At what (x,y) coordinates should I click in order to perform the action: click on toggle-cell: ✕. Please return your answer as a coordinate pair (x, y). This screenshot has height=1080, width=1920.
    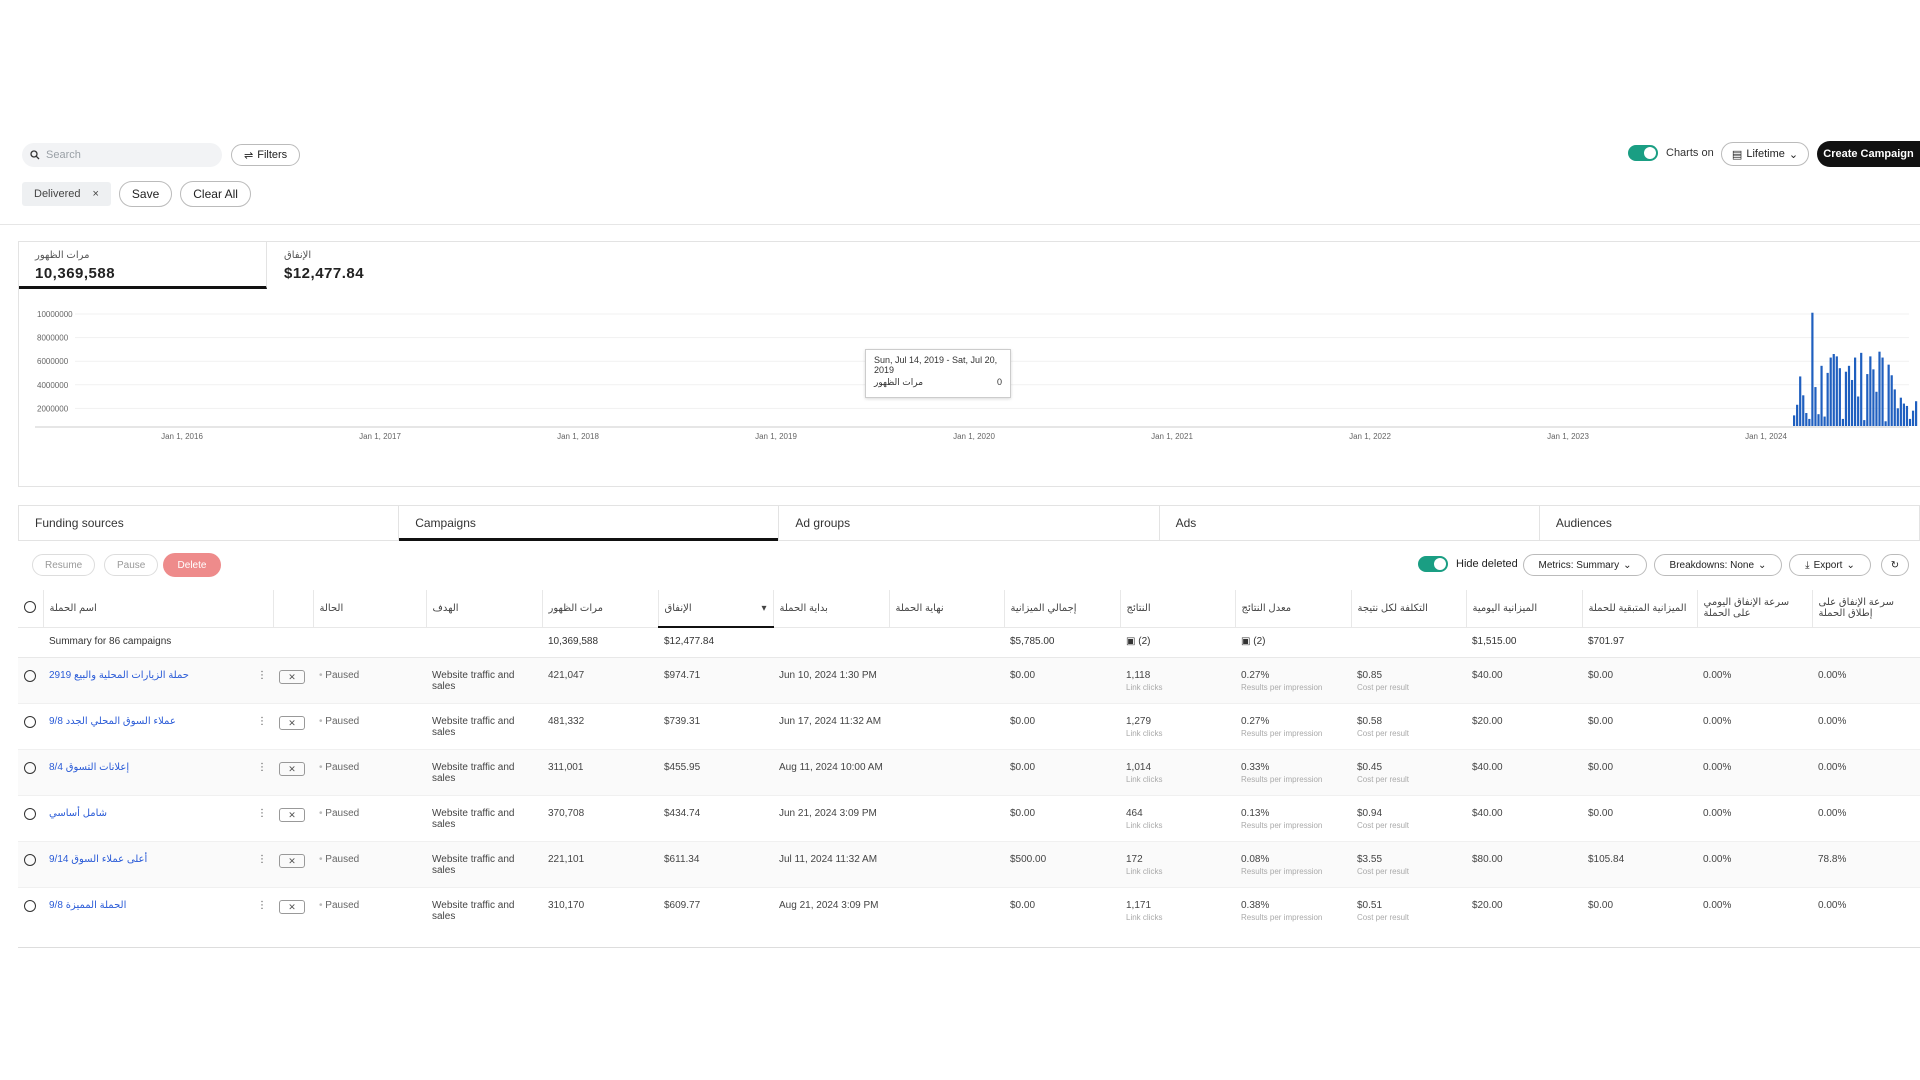
    Looking at the image, I should click on (293, 679).